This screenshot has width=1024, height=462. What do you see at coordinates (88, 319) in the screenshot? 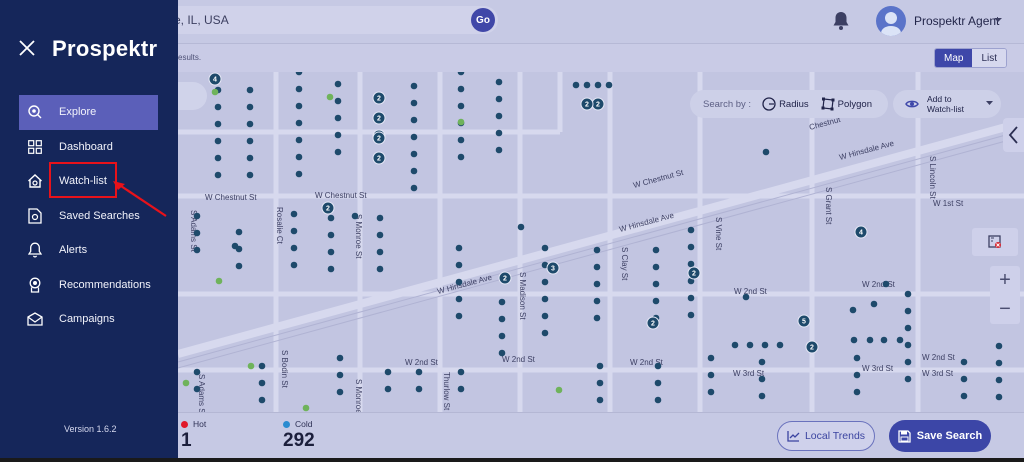
I see `sidebar-item-campaigns: Campaigns` at bounding box center [88, 319].